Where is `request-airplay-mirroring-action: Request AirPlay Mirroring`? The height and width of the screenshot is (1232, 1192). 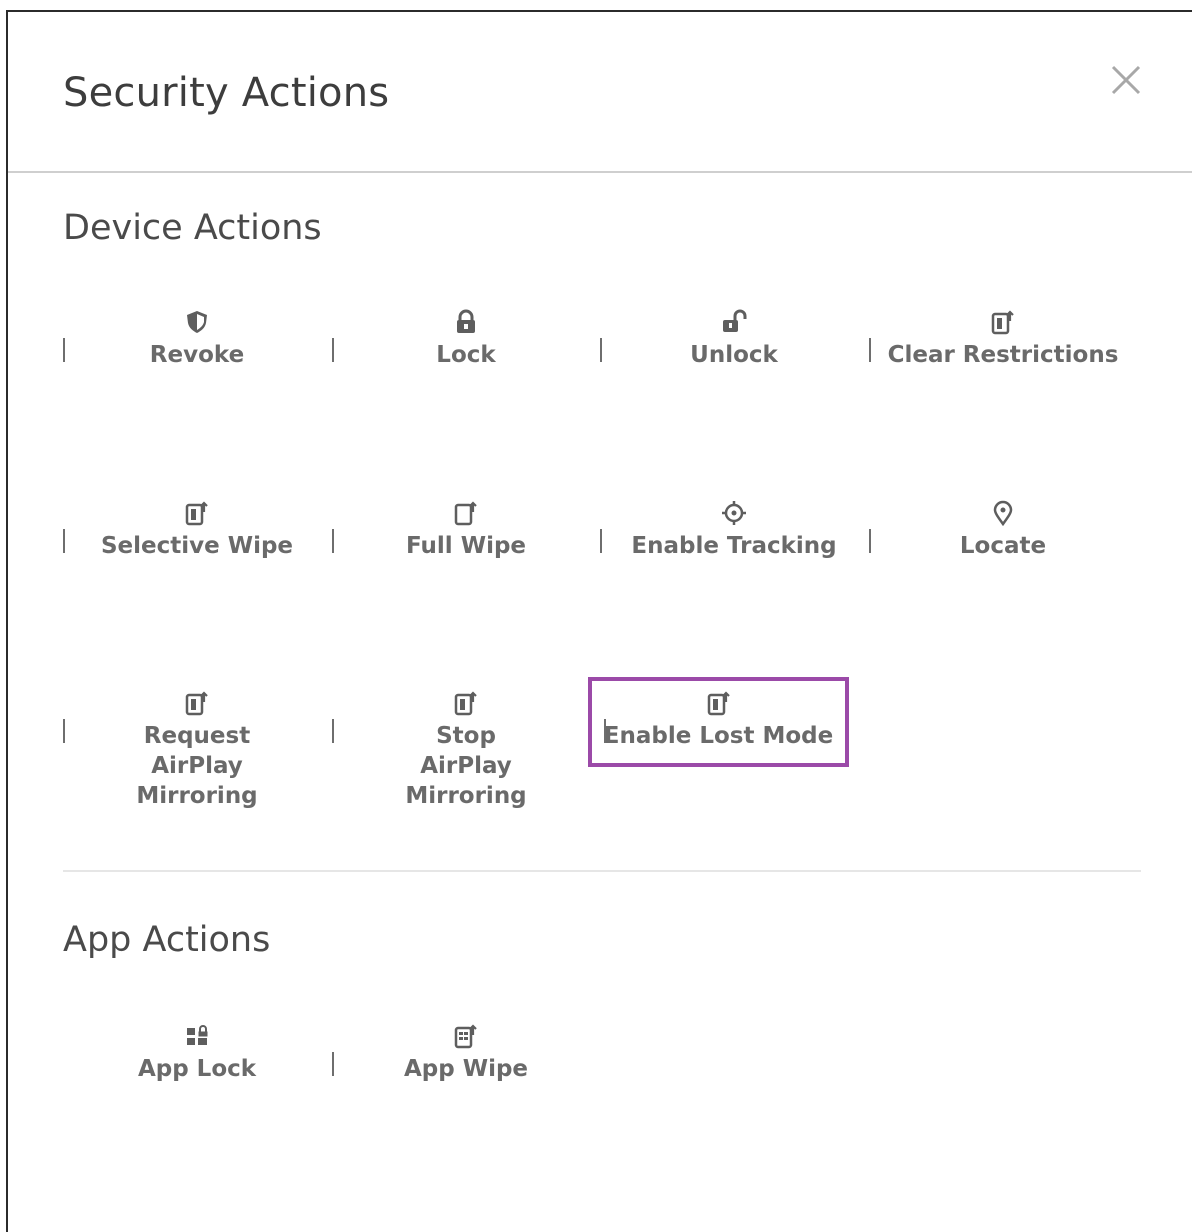
request-airplay-mirroring-action: Request AirPlay Mirroring is located at coordinates (197, 749).